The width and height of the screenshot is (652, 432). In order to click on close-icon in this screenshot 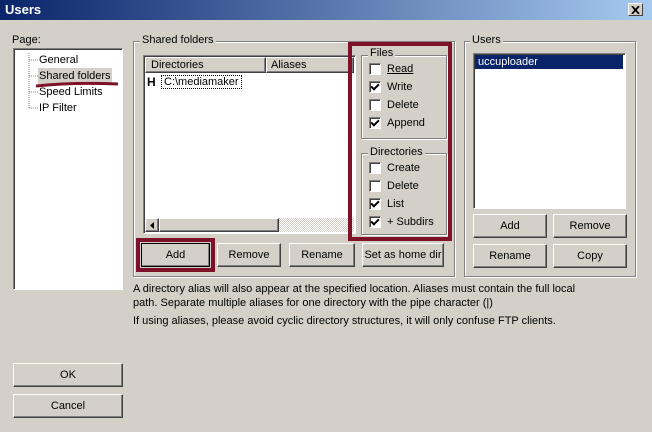, I will do `click(635, 9)`.